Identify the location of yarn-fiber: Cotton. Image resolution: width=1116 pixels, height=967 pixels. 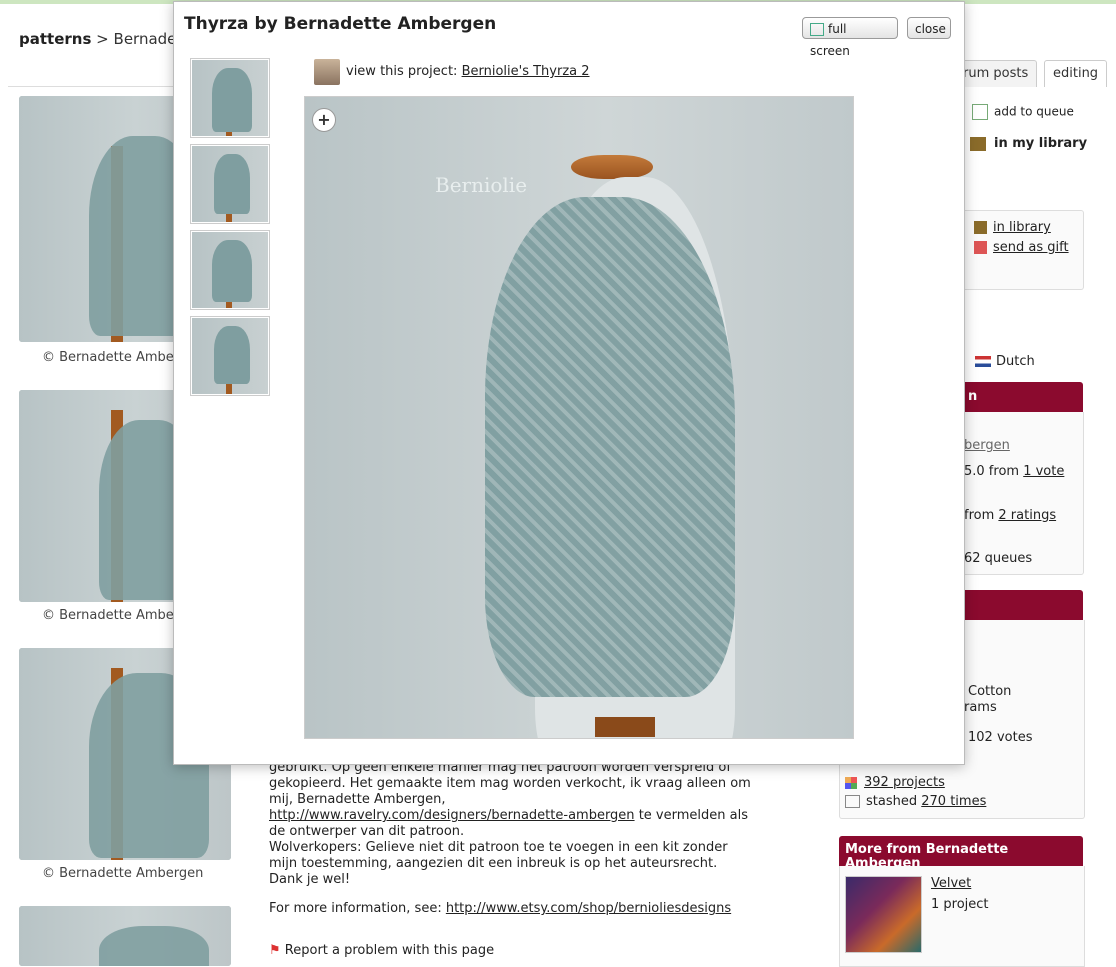
(990, 691).